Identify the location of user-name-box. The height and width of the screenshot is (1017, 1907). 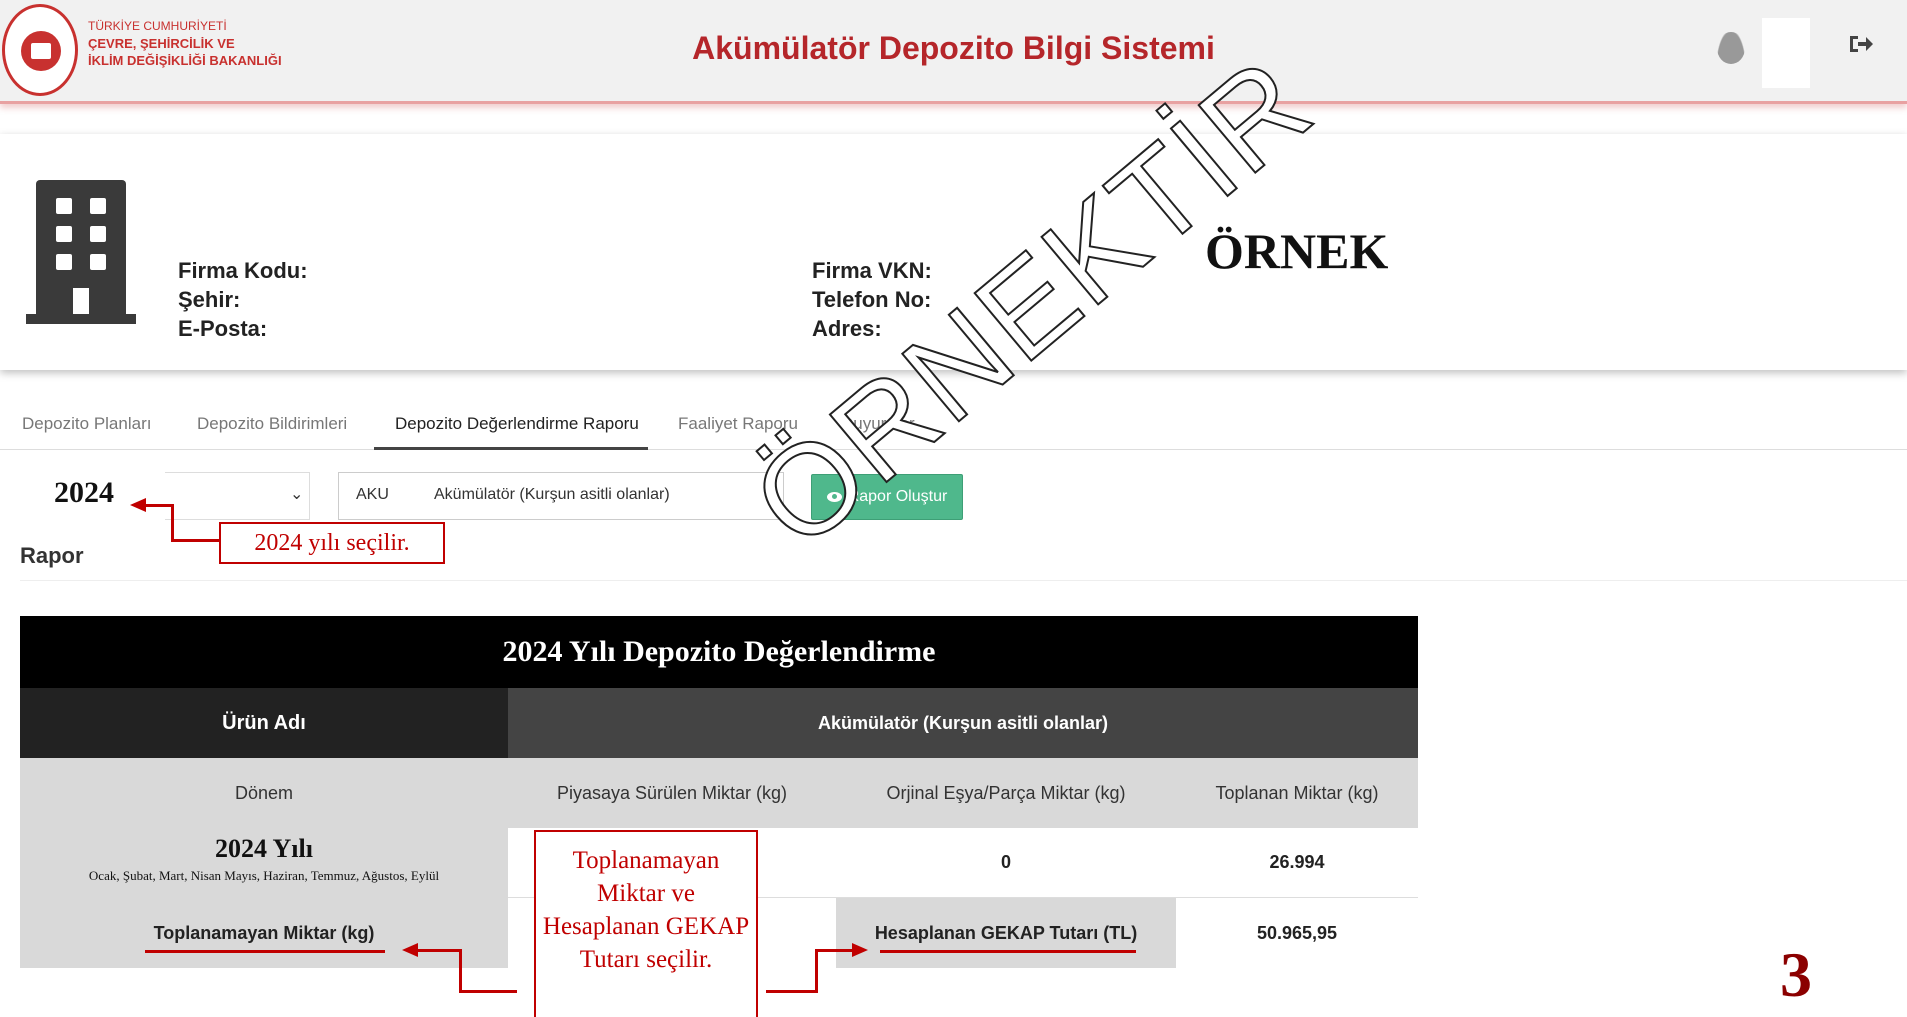
(1786, 53).